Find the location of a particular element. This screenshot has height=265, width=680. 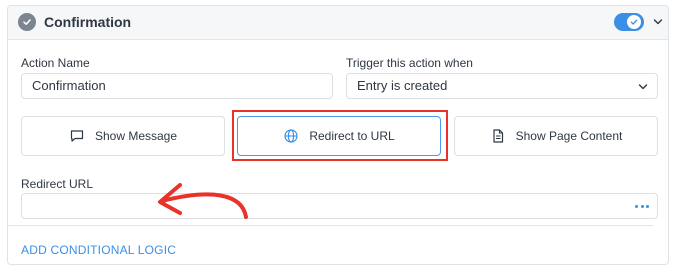

annotation-highlight-box is located at coordinates (340, 135).